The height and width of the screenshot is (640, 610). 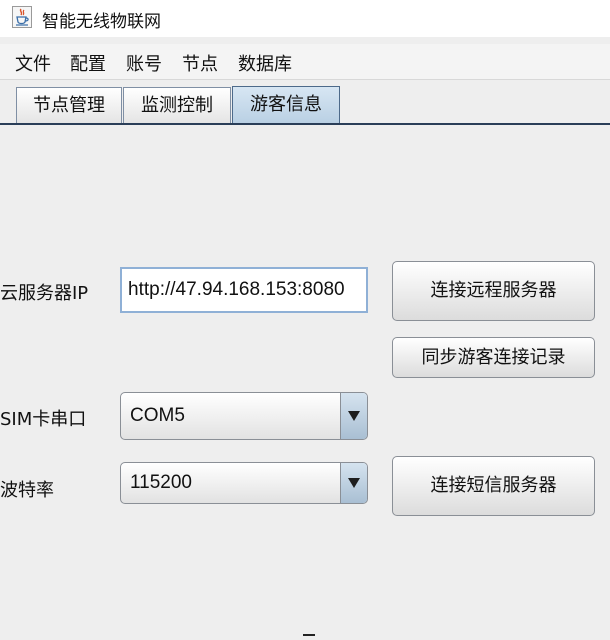 I want to click on menu-node: 节点, so click(x=200, y=63).